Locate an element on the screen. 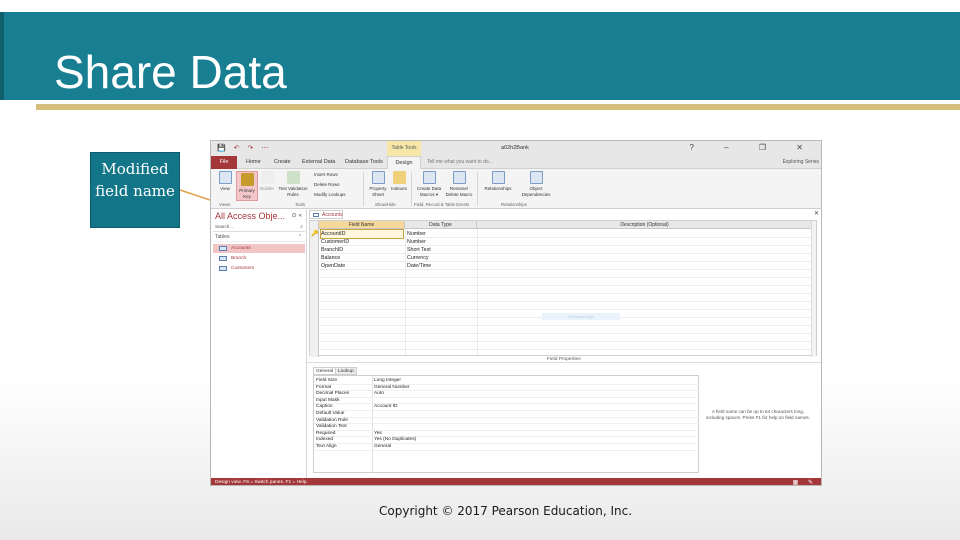 The width and height of the screenshot is (960, 540). relationships-button: Relationships is located at coordinates (498, 181).